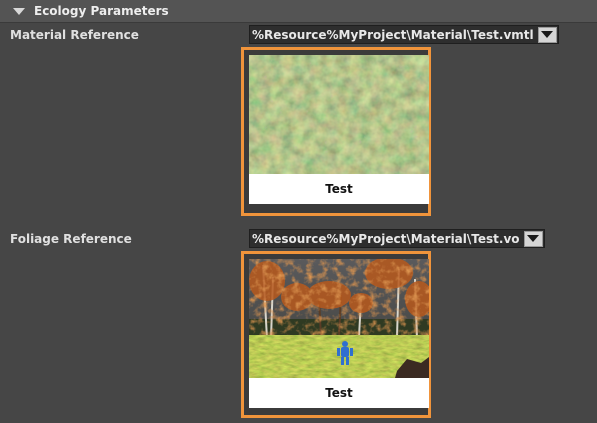 This screenshot has width=597, height=423. What do you see at coordinates (339, 393) in the screenshot?
I see `foliage-thumbnail-caption: Test` at bounding box center [339, 393].